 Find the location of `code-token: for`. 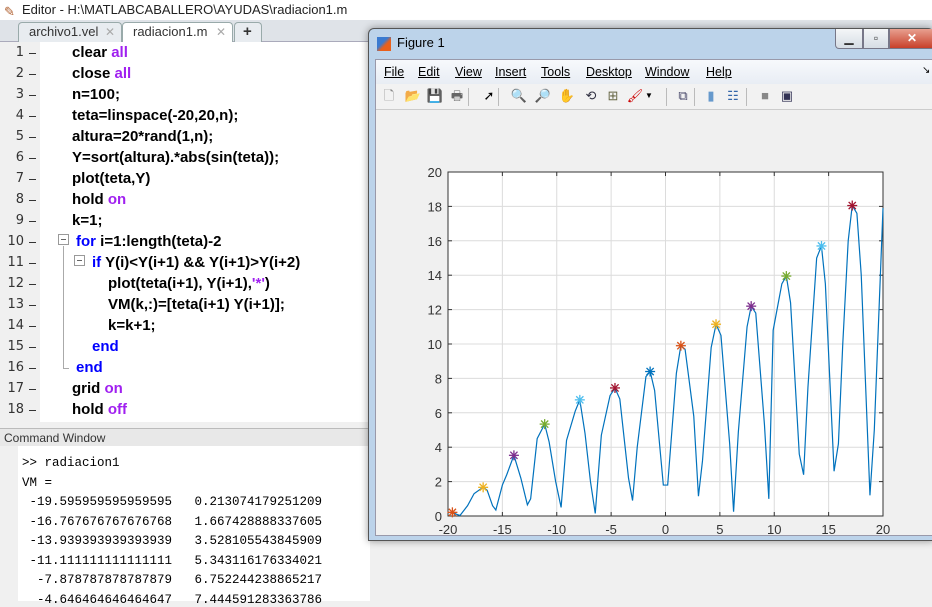

code-token: for is located at coordinates (88, 241).